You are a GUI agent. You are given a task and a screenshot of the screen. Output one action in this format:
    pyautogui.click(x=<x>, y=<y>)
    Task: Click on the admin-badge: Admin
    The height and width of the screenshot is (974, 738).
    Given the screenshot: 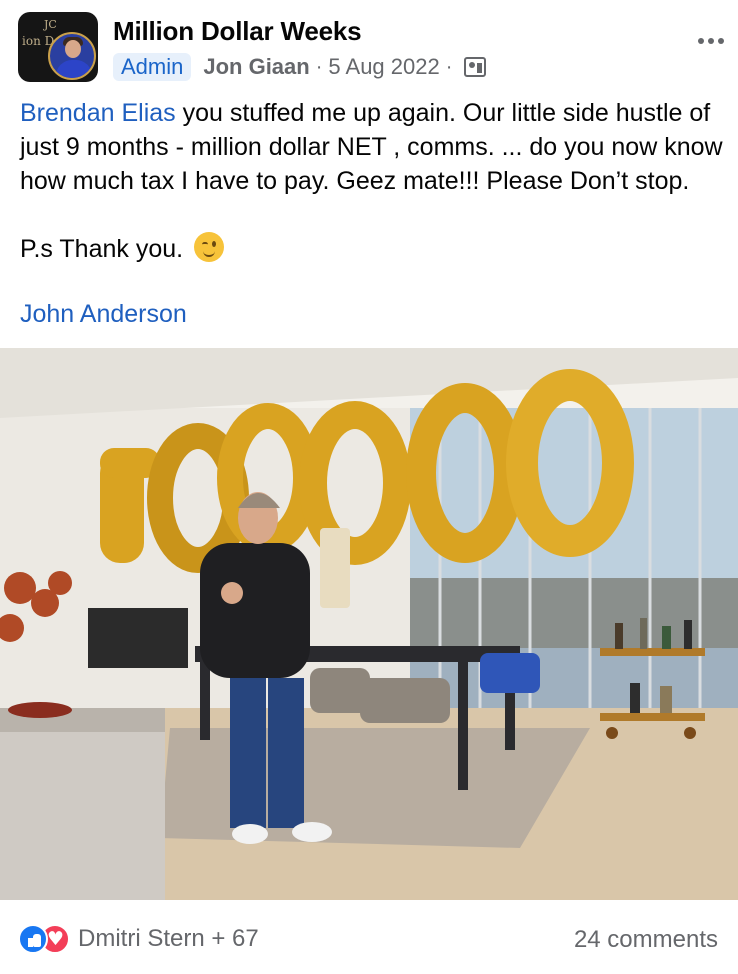 What is the action you would take?
    pyautogui.click(x=152, y=67)
    